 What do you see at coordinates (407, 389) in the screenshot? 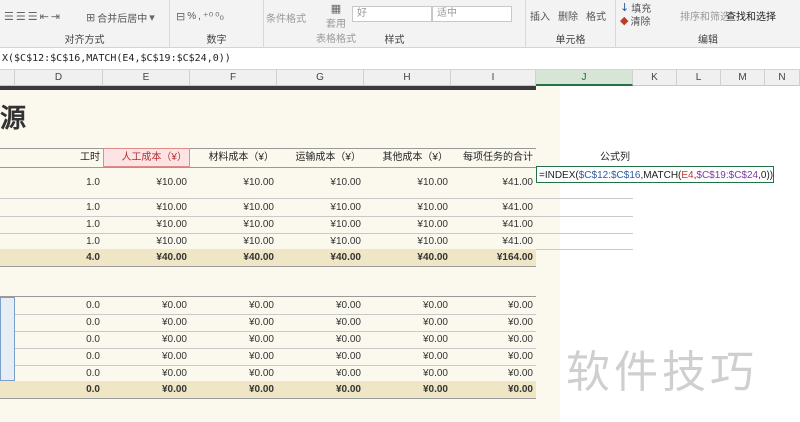
I see `t2-total-other: ¥0.00` at bounding box center [407, 389].